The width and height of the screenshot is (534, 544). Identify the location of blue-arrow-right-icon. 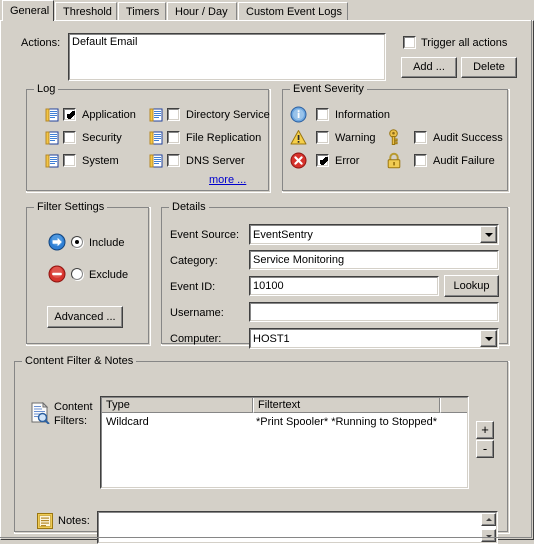
(57, 243).